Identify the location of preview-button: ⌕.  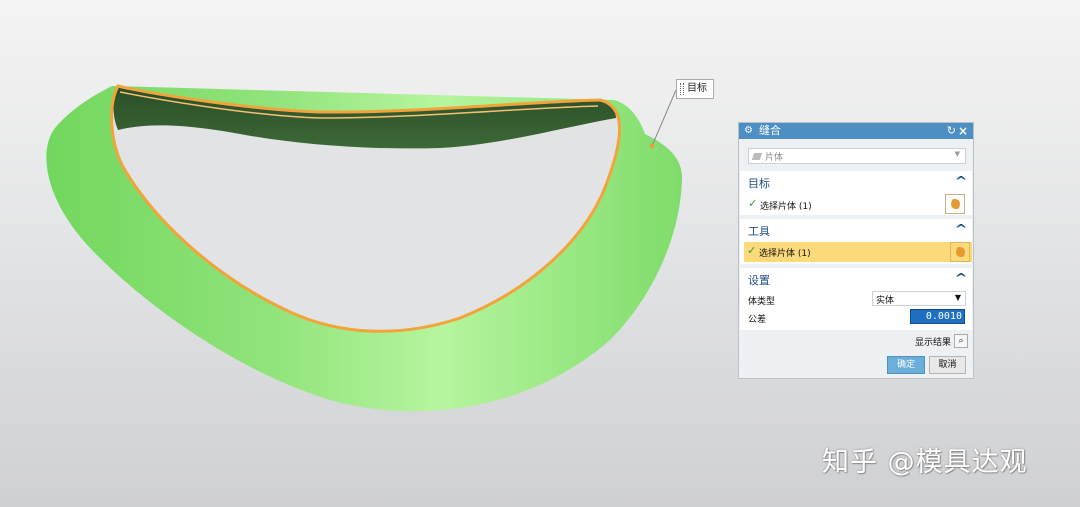
(961, 341).